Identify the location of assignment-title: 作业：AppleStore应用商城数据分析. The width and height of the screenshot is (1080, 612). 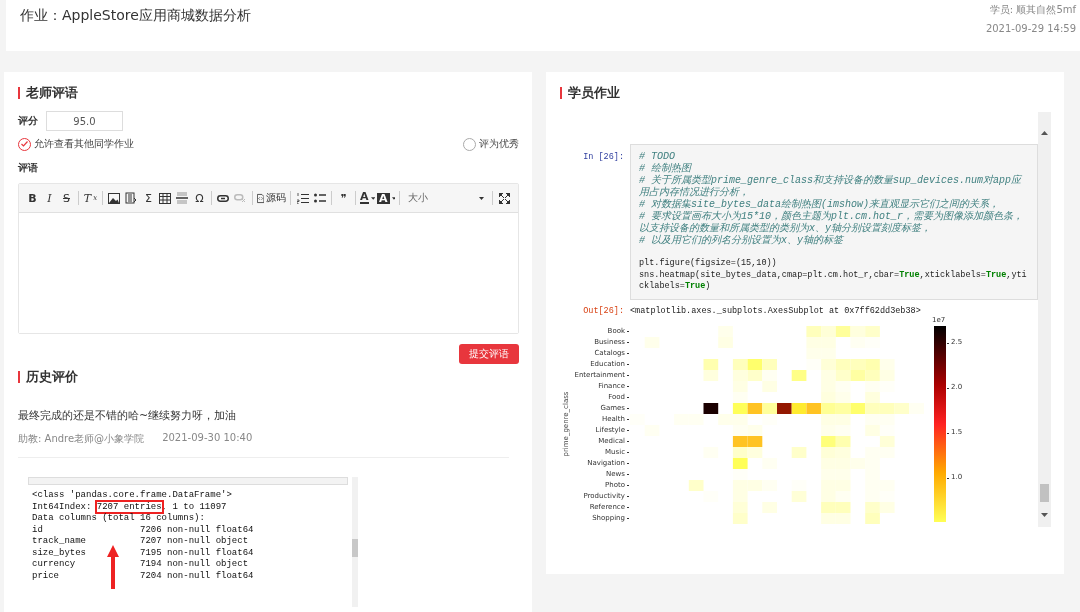
(135, 16).